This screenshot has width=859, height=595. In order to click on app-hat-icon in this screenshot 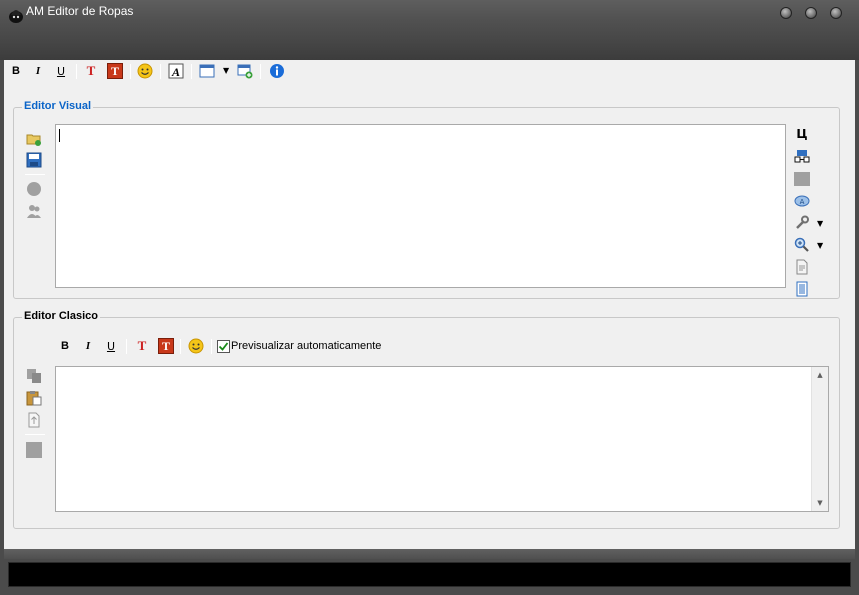, I will do `click(16, 16)`.